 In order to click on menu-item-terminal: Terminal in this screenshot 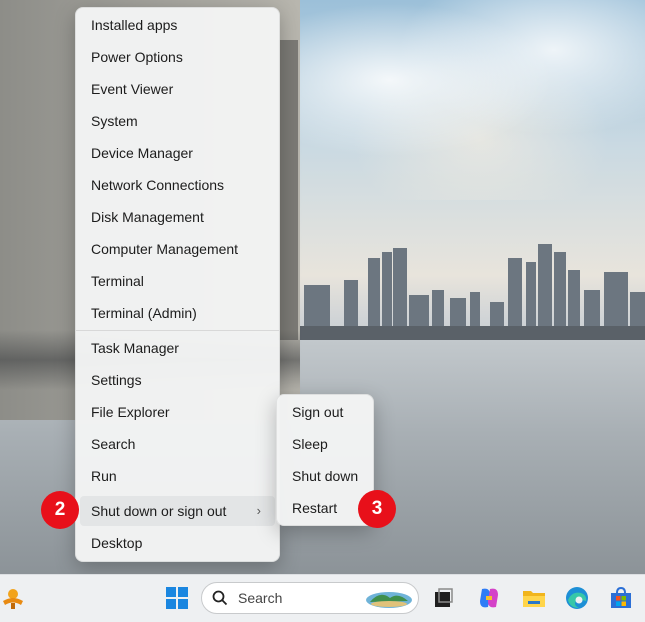, I will do `click(177, 281)`.